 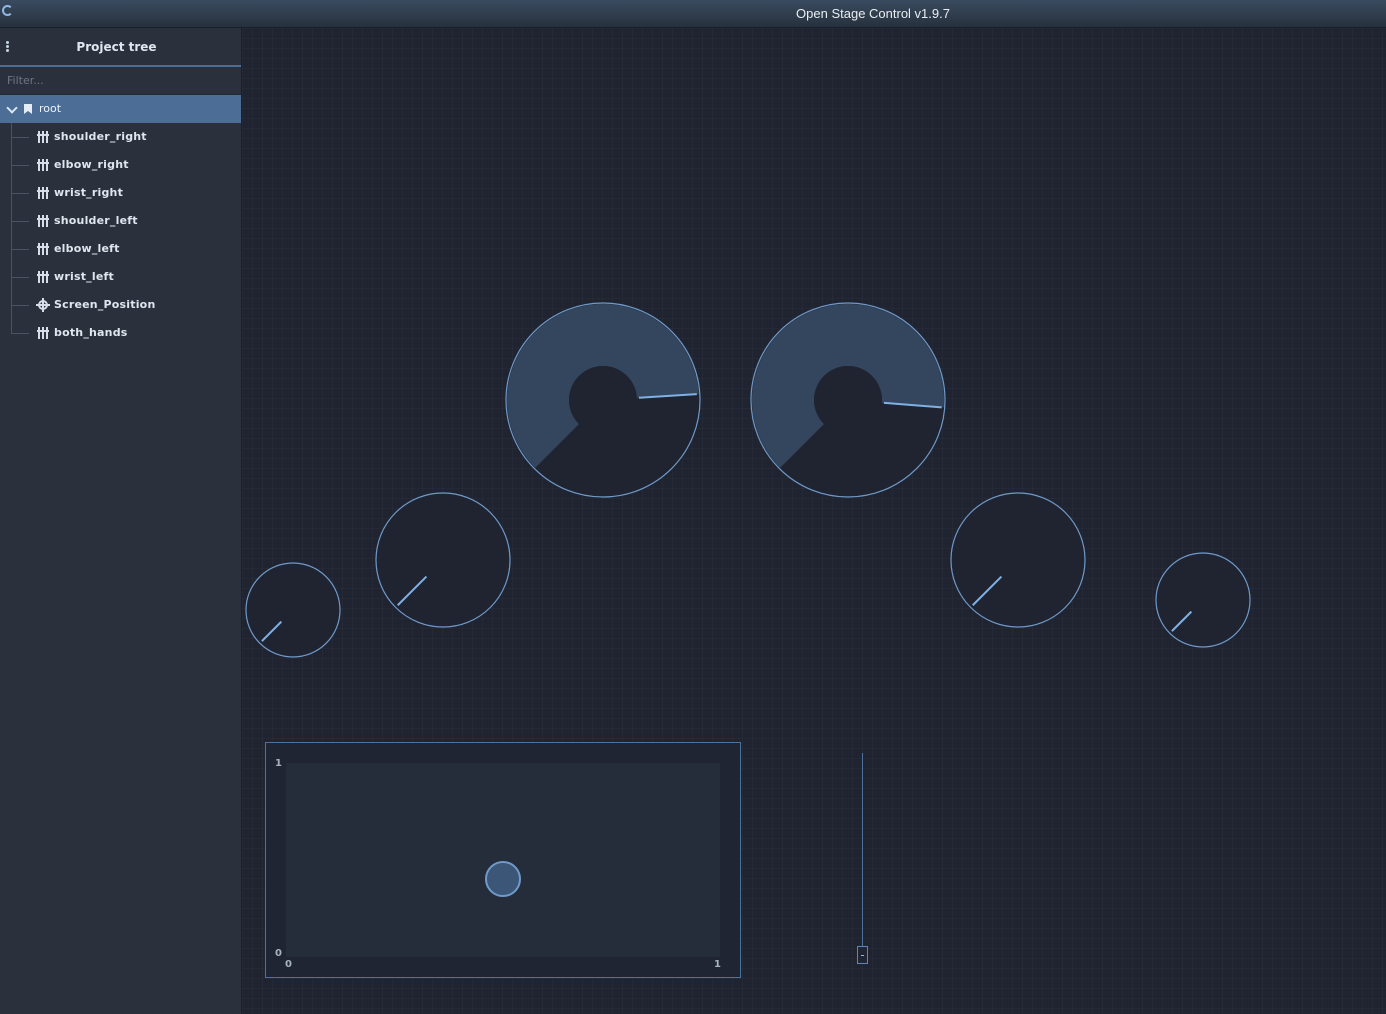 I want to click on xy-x-min-label: 0, so click(x=288, y=964).